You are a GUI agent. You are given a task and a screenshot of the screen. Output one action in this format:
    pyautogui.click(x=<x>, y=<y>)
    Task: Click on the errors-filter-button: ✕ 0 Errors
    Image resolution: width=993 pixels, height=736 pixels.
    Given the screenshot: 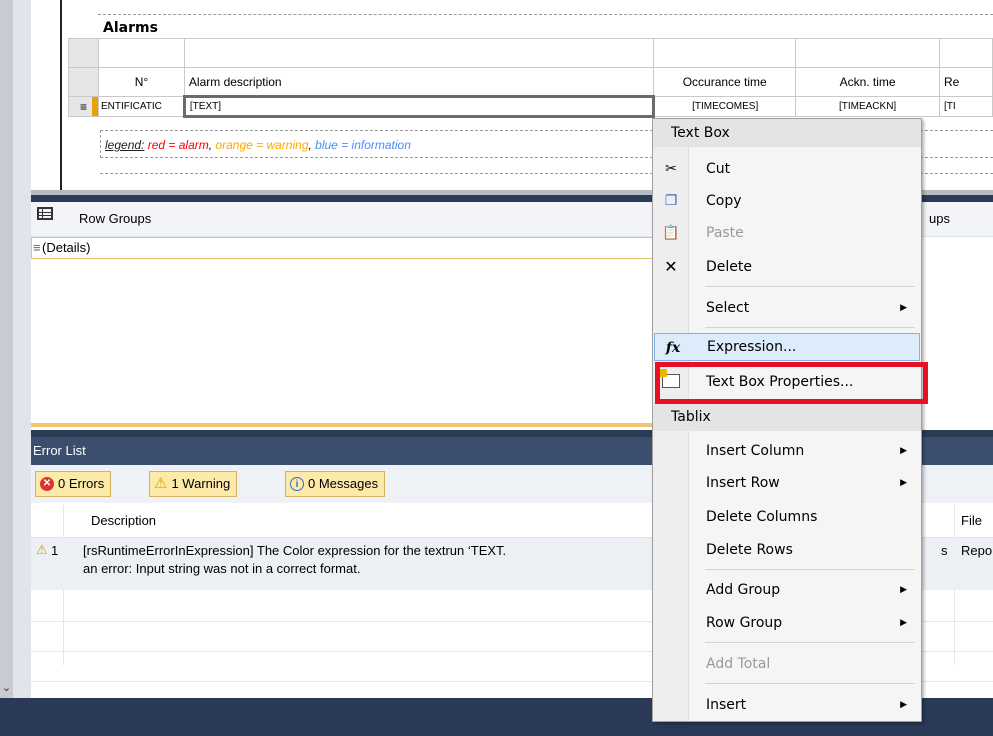 What is the action you would take?
    pyautogui.click(x=73, y=484)
    